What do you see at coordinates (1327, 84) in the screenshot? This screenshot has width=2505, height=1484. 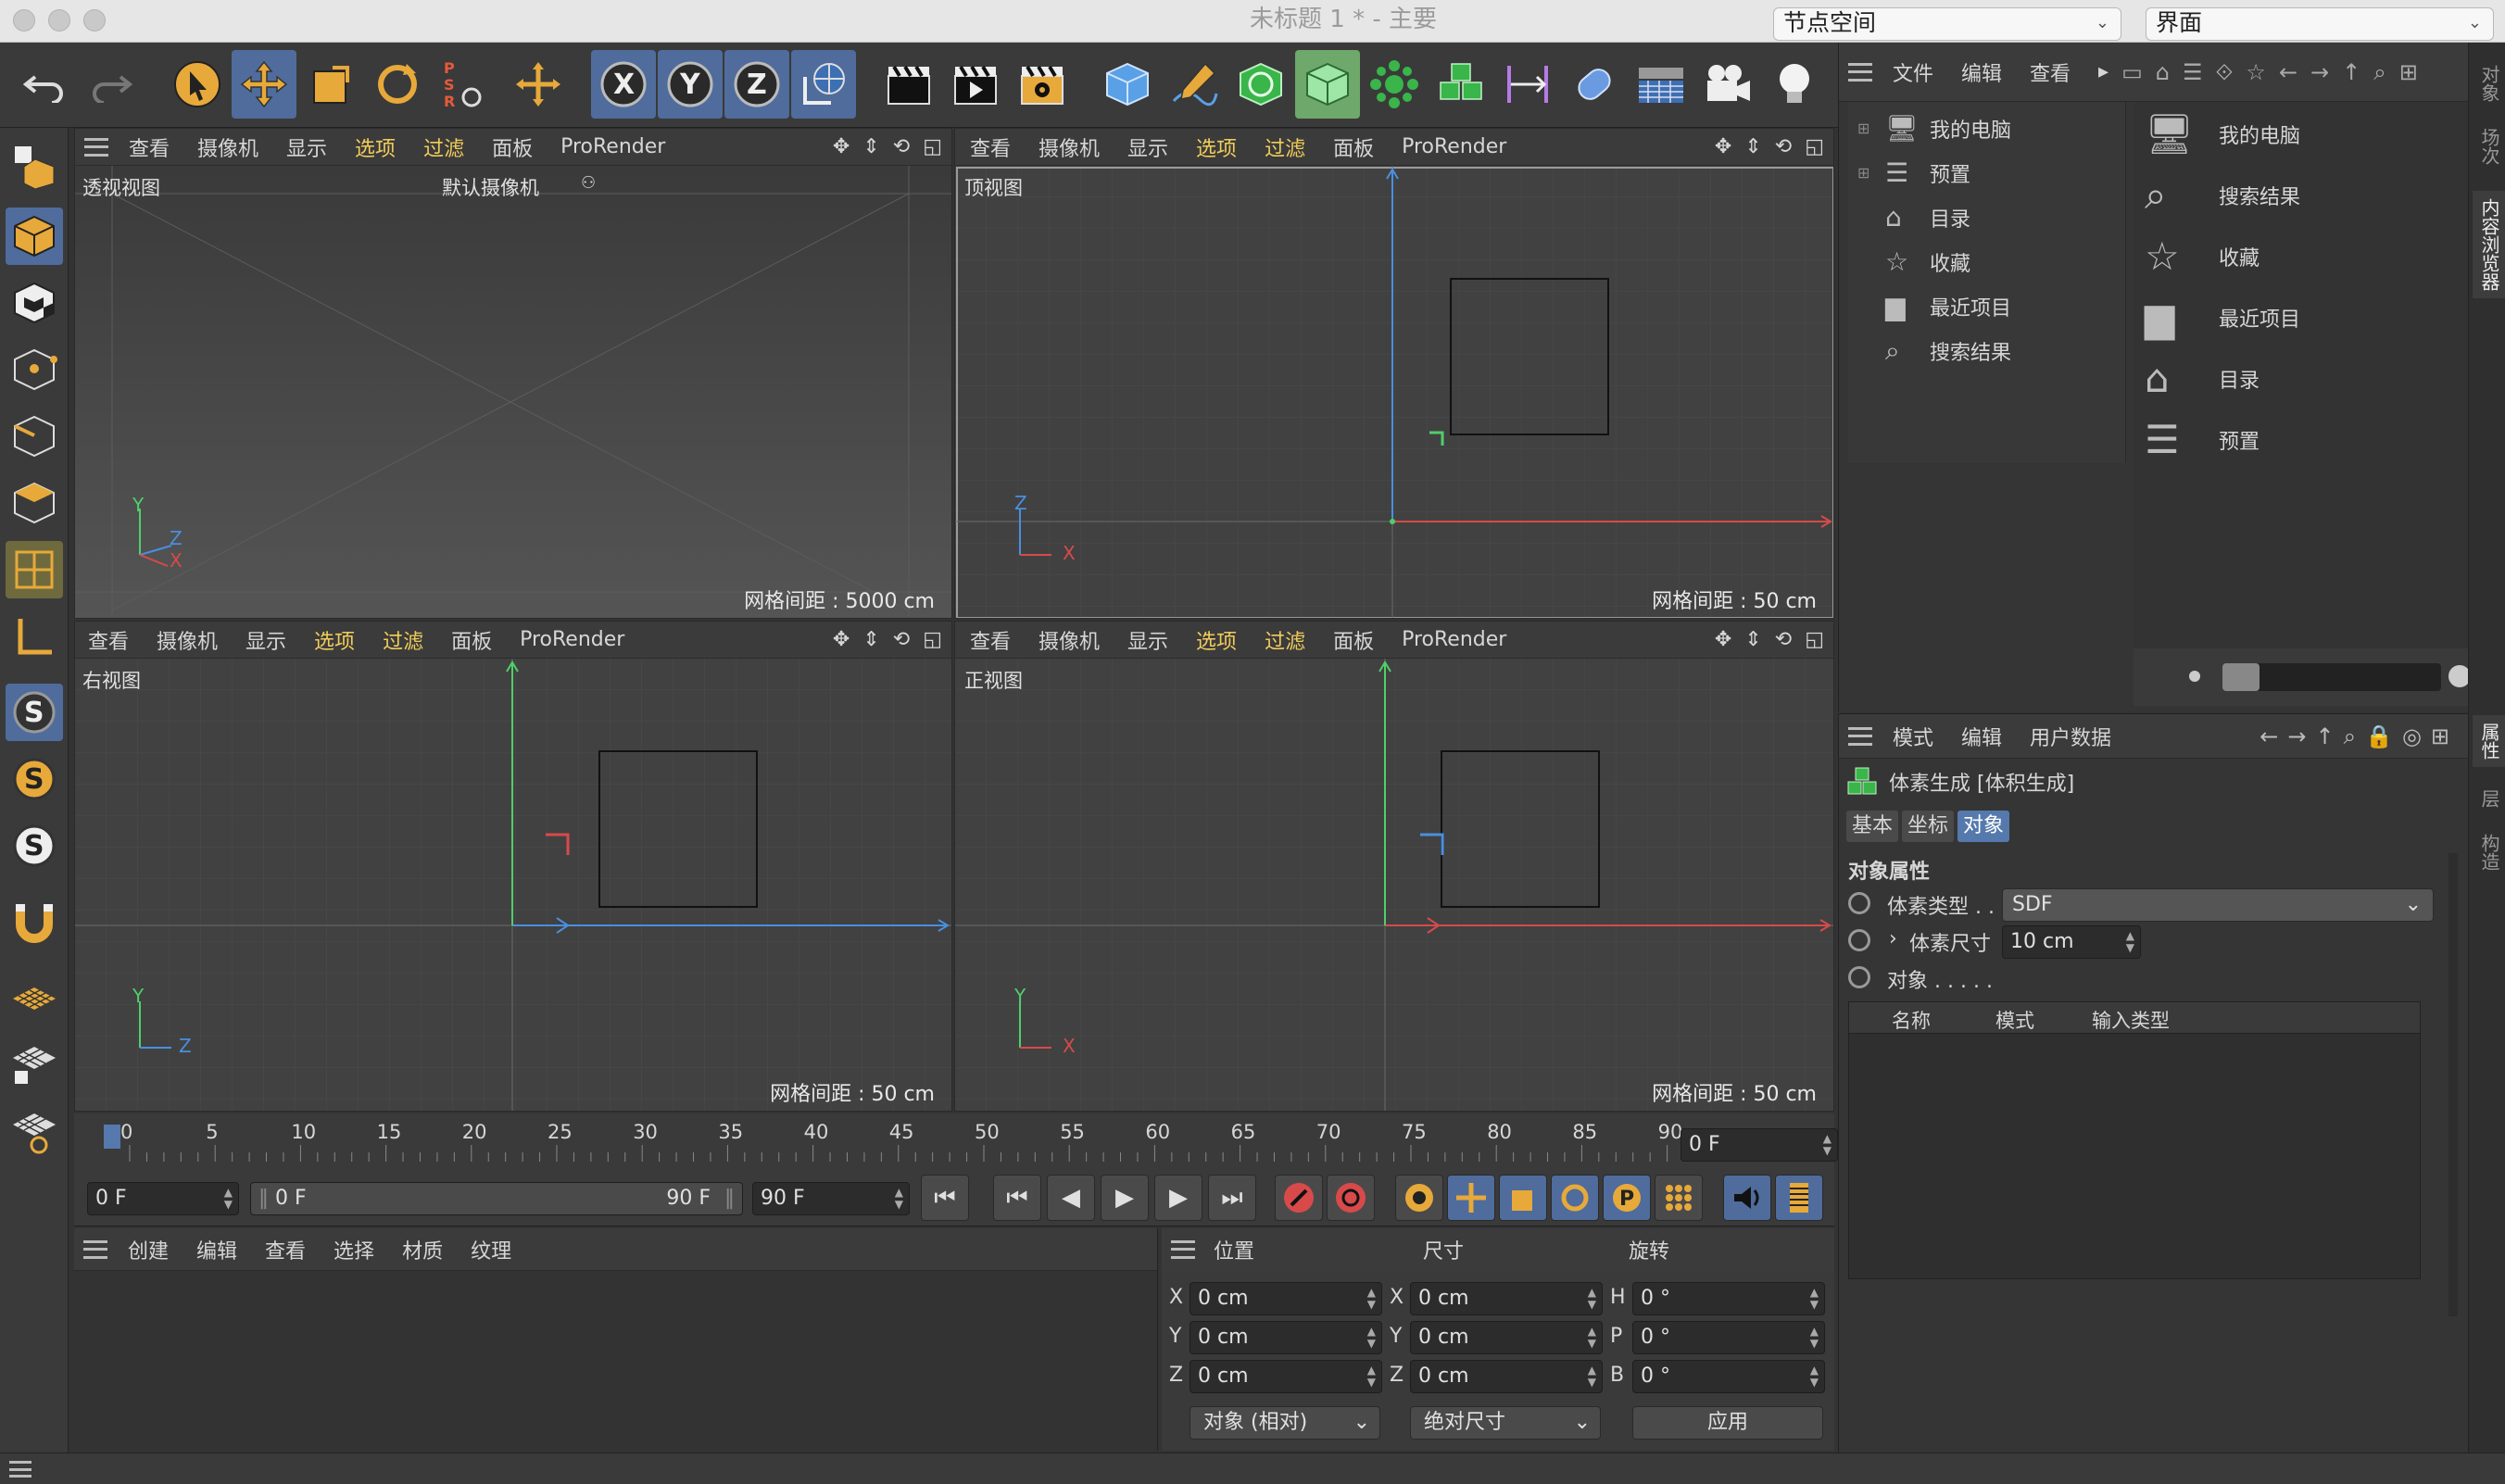 I see `generator-button` at bounding box center [1327, 84].